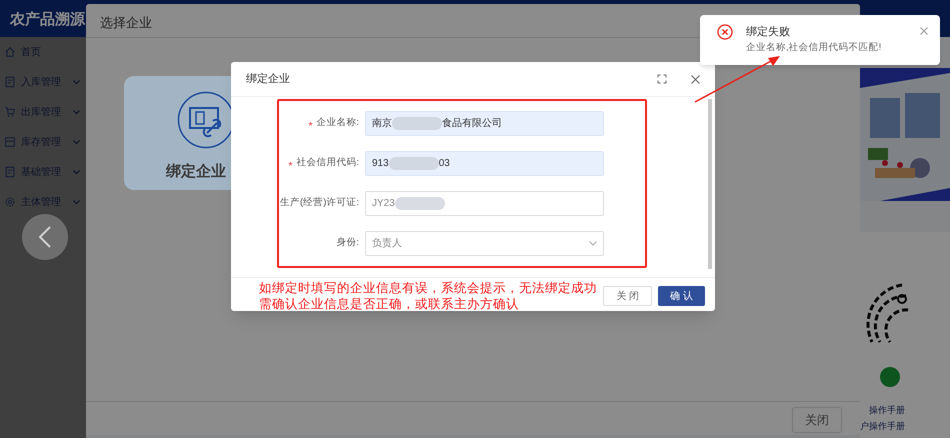  I want to click on input-field: JY23, so click(484, 203).